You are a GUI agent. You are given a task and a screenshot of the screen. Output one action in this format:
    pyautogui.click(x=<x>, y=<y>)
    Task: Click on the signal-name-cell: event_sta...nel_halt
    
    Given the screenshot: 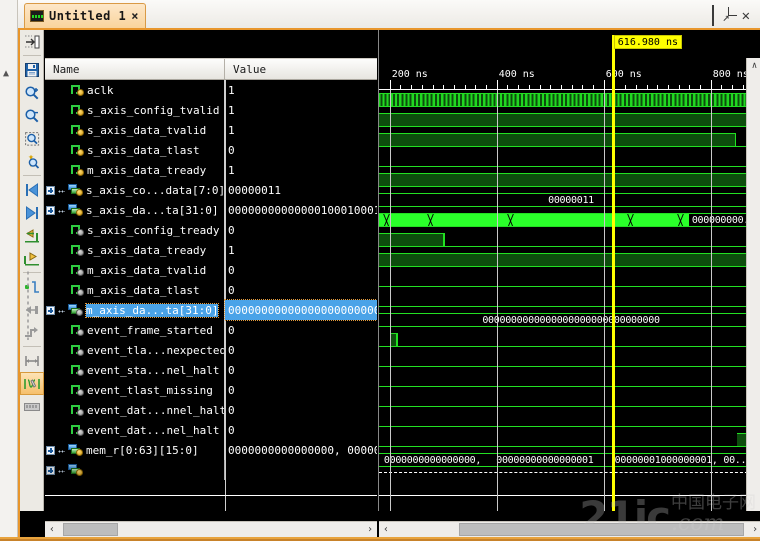 What is the action you would take?
    pyautogui.click(x=135, y=370)
    